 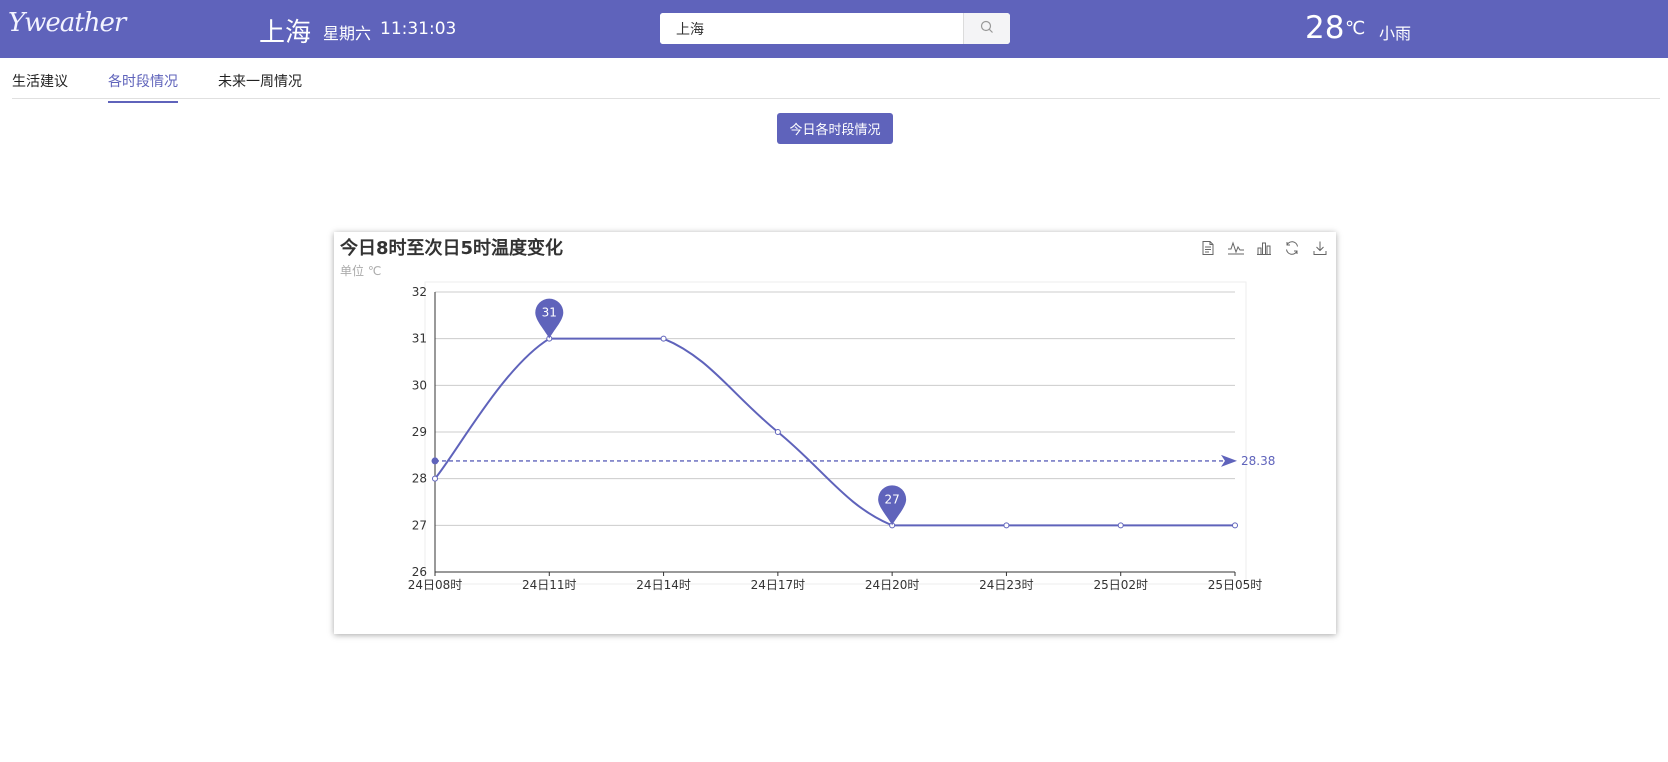 I want to click on search-icon, so click(x=987, y=28).